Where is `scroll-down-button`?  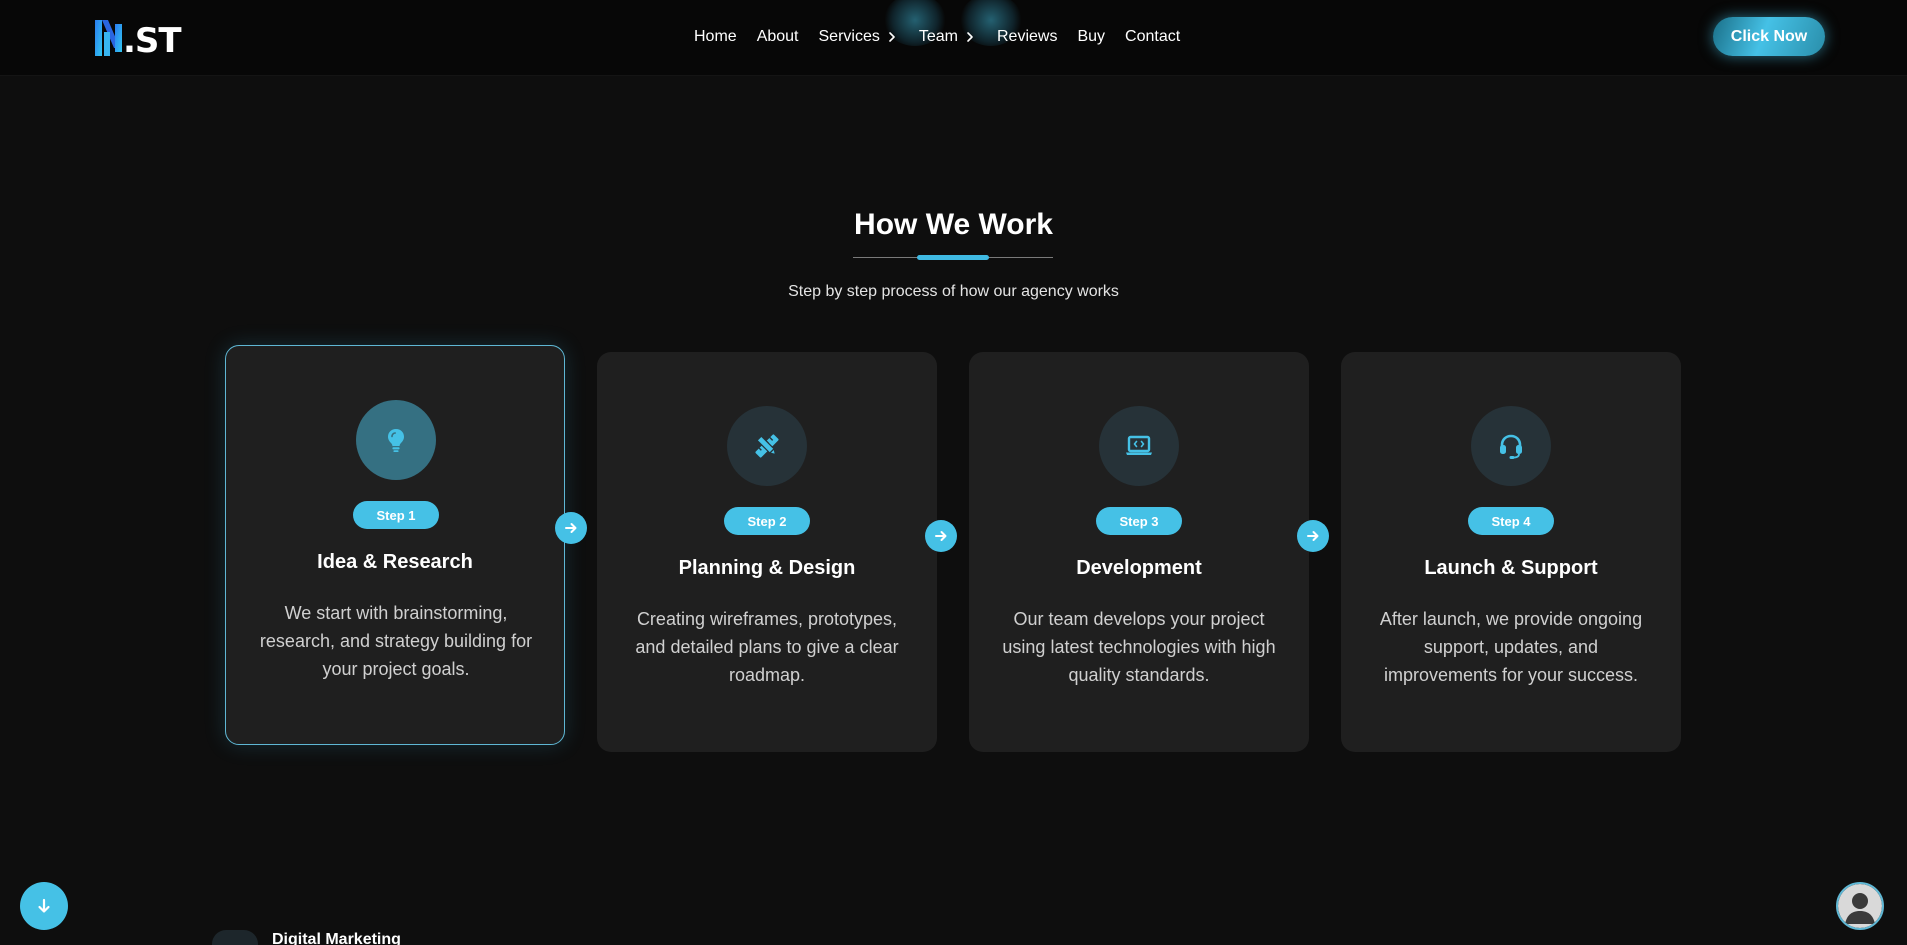 scroll-down-button is located at coordinates (44, 906).